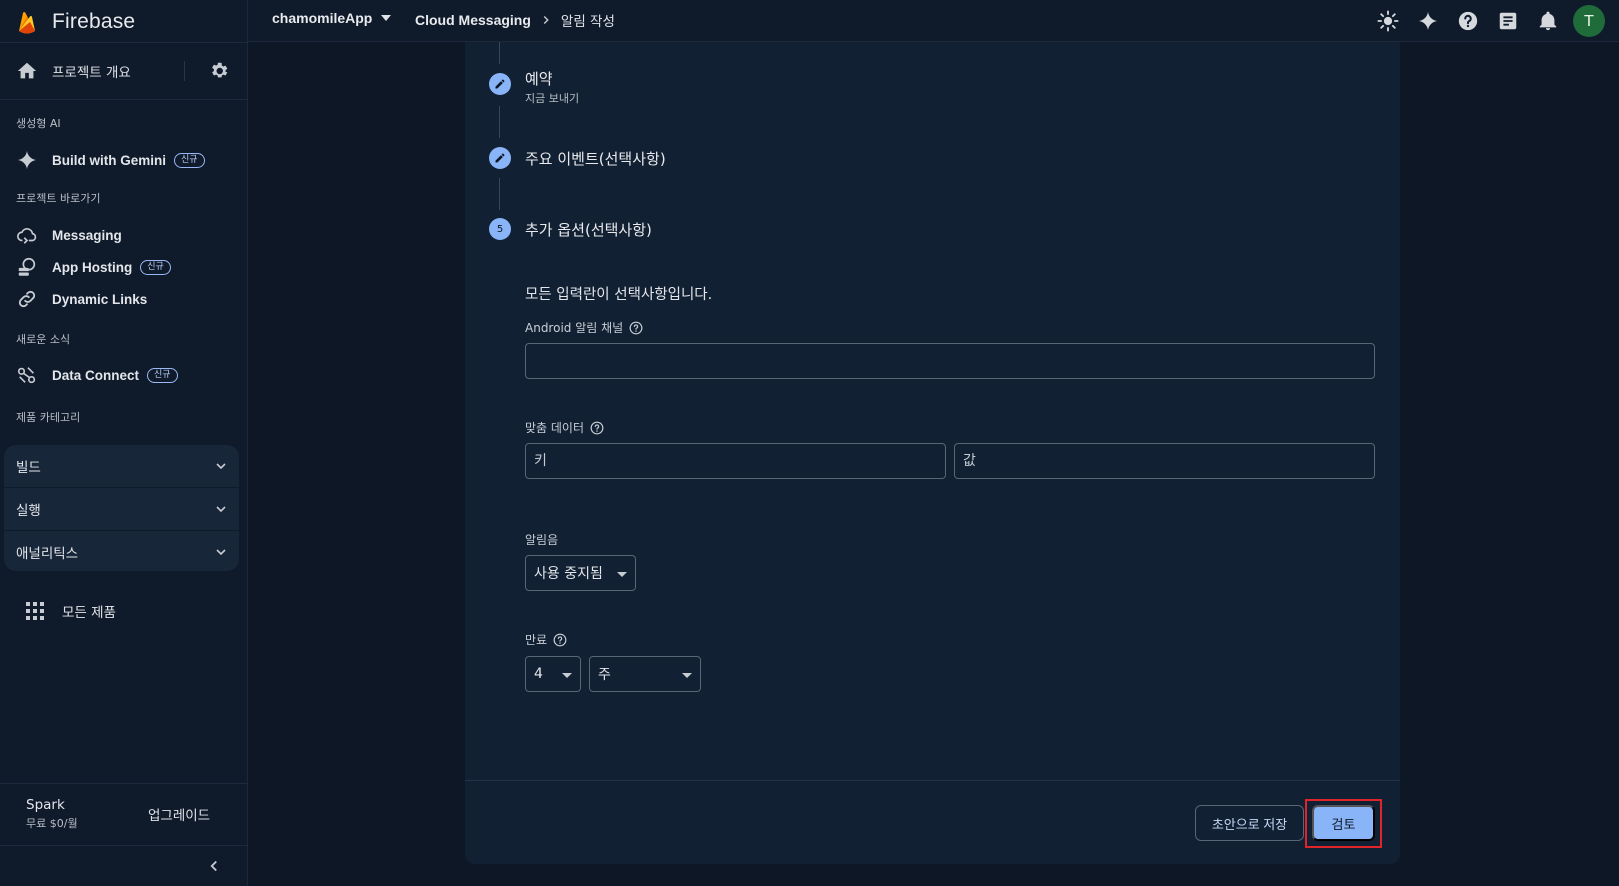 This screenshot has width=1619, height=886. I want to click on plan-price: 무료 $0/월, so click(52, 823).